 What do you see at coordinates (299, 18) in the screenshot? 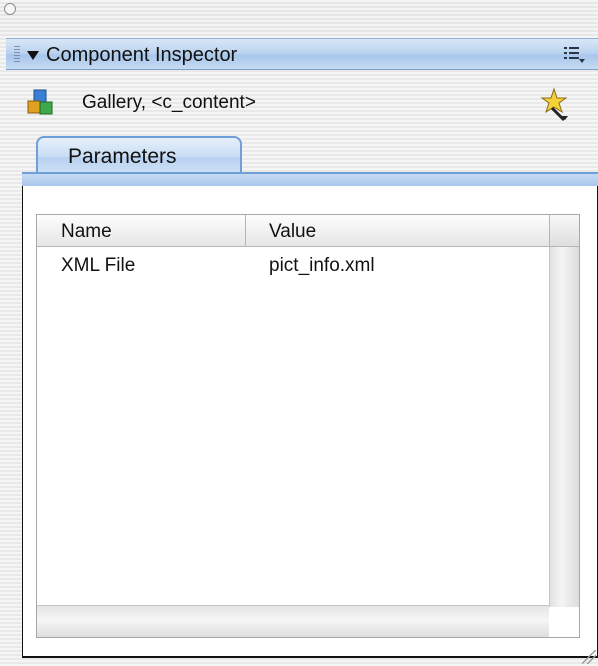
I see `window-titlebar` at bounding box center [299, 18].